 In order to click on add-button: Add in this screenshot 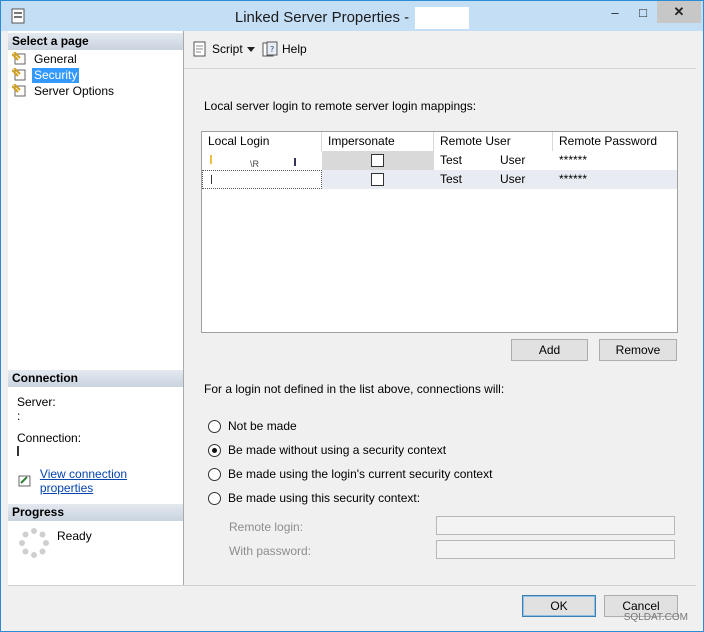, I will do `click(549, 350)`.